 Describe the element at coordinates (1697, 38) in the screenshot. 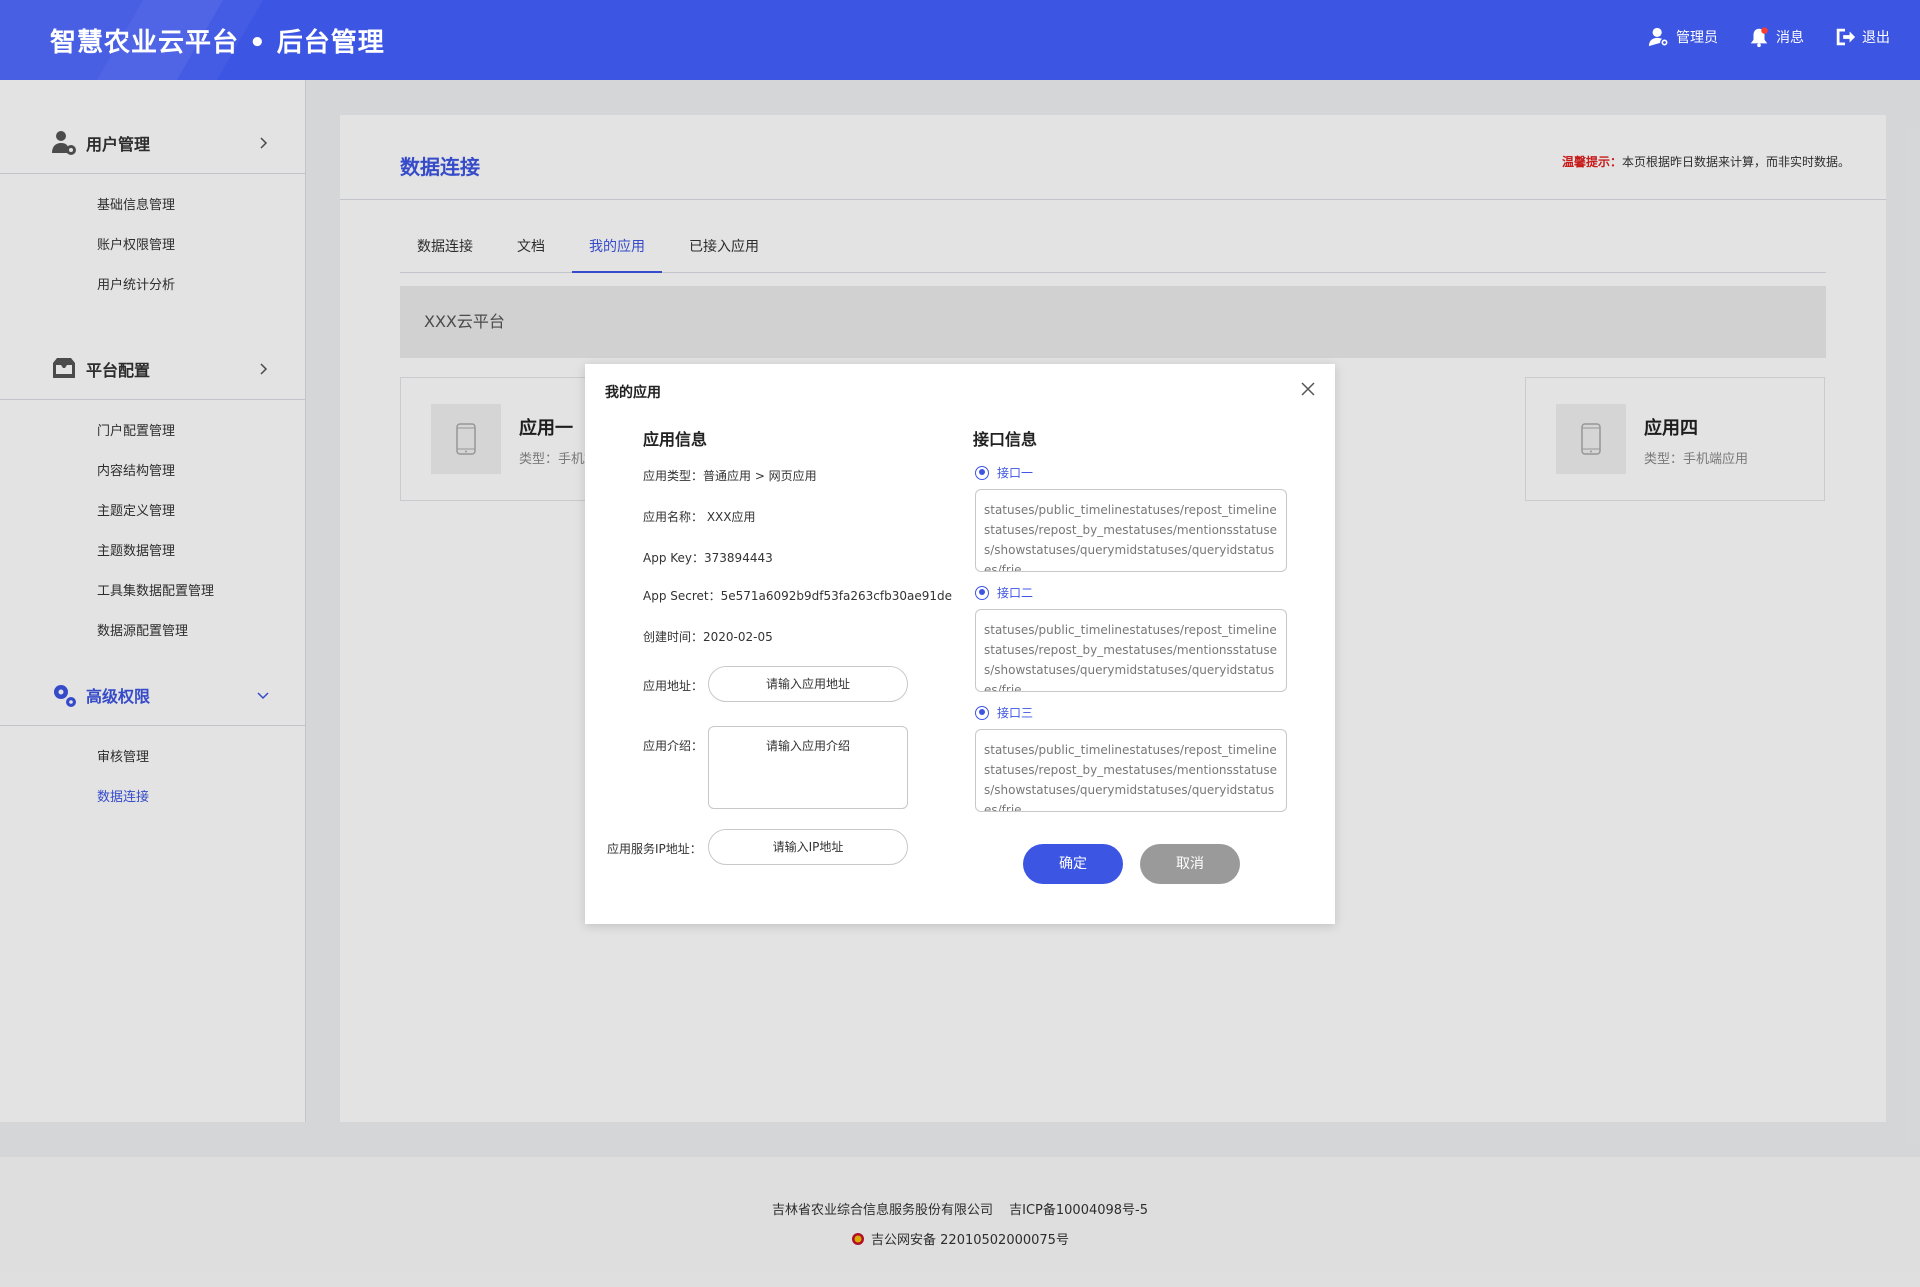

I see `admin-label: 管理员` at that location.